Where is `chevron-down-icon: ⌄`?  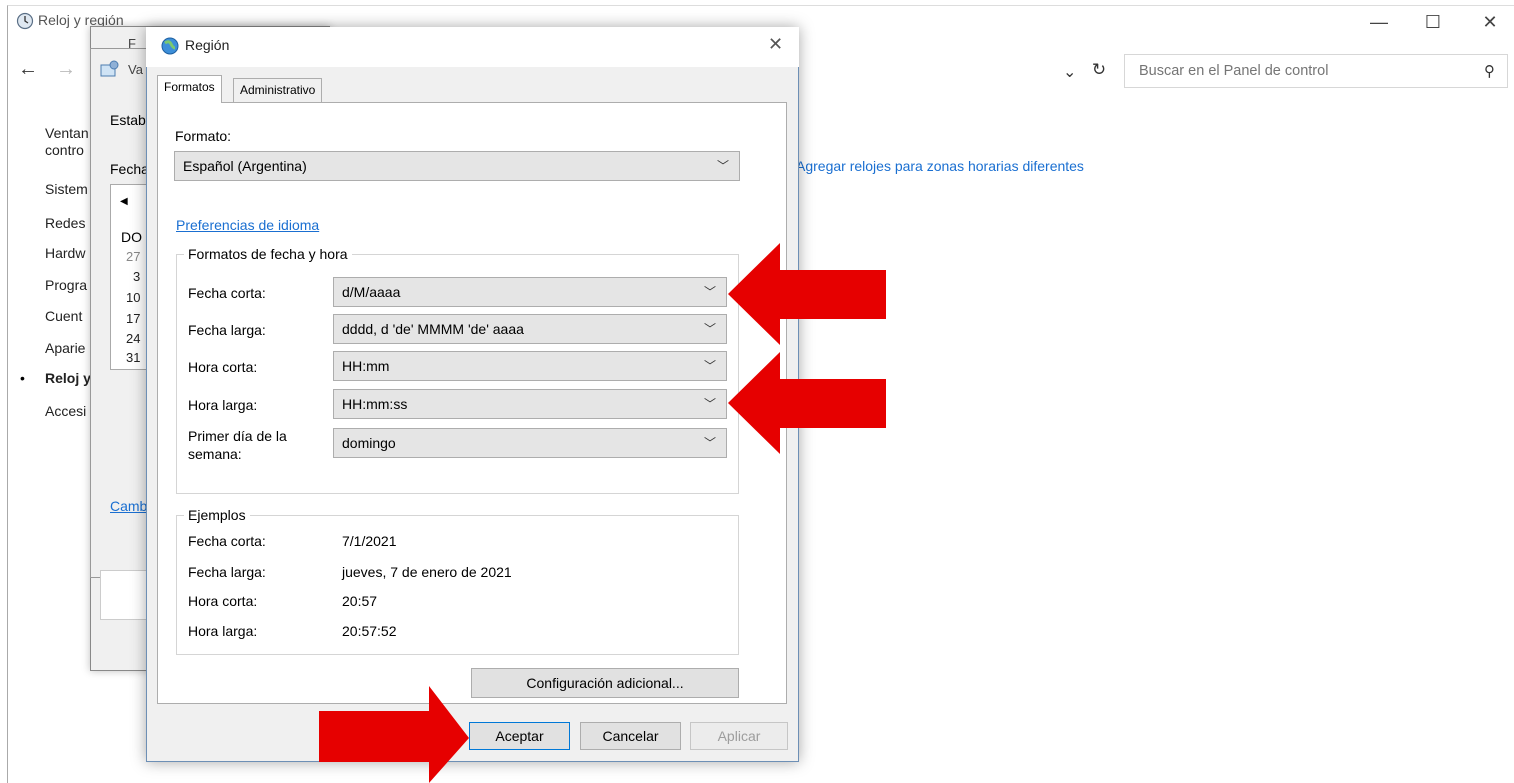 chevron-down-icon: ⌄ is located at coordinates (1069, 72).